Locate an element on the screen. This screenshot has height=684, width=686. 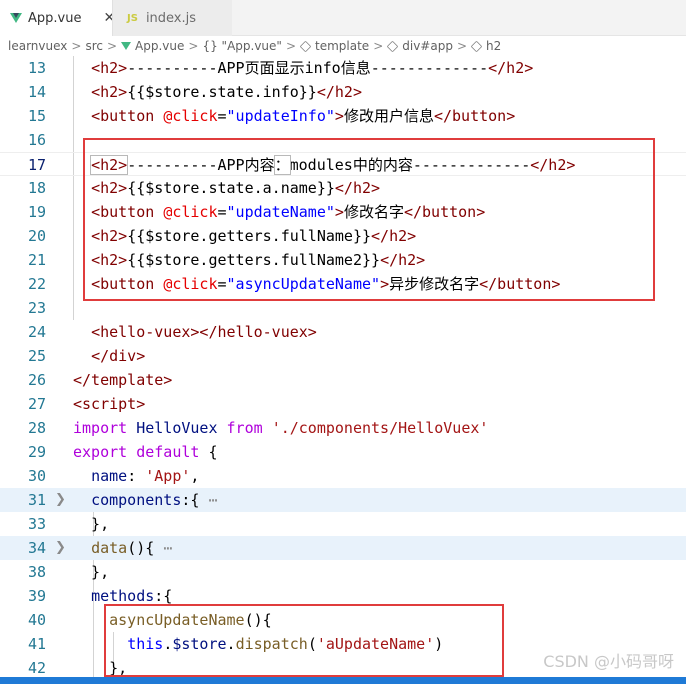
horizontal-scrollbar is located at coordinates (343, 680).